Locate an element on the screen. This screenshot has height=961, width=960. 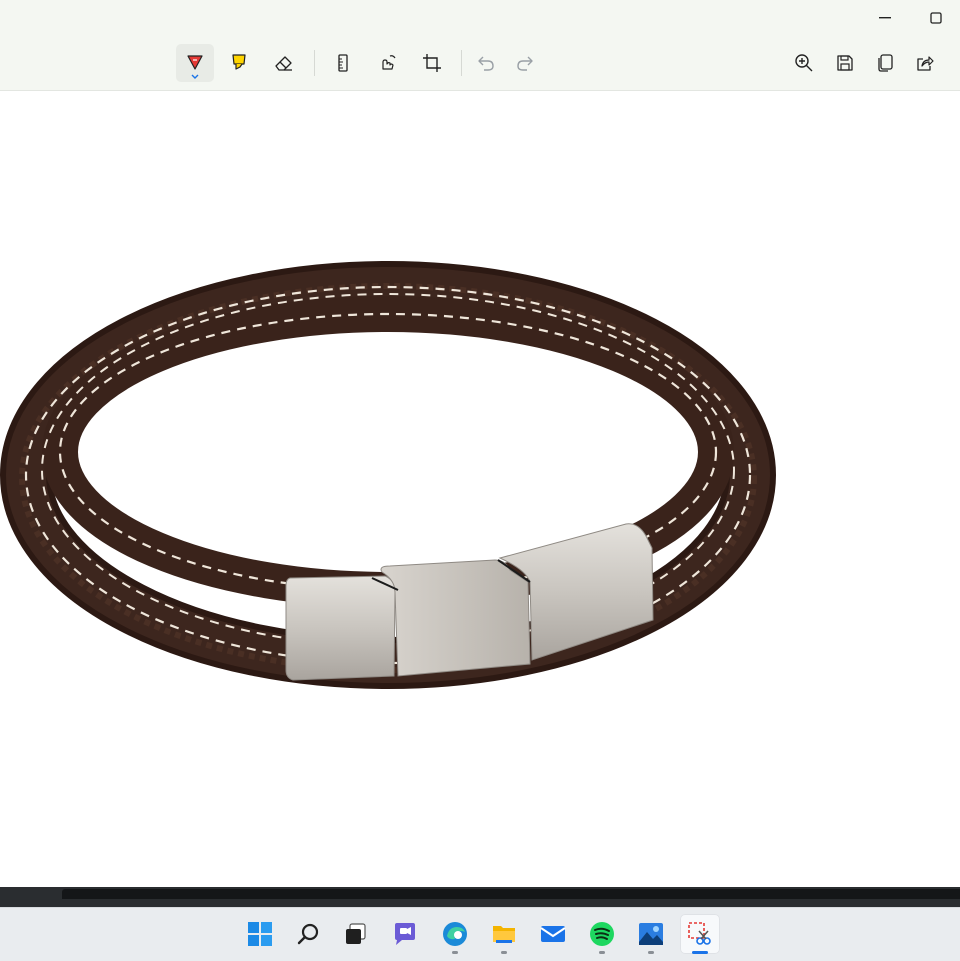
crop-button is located at coordinates (432, 63).